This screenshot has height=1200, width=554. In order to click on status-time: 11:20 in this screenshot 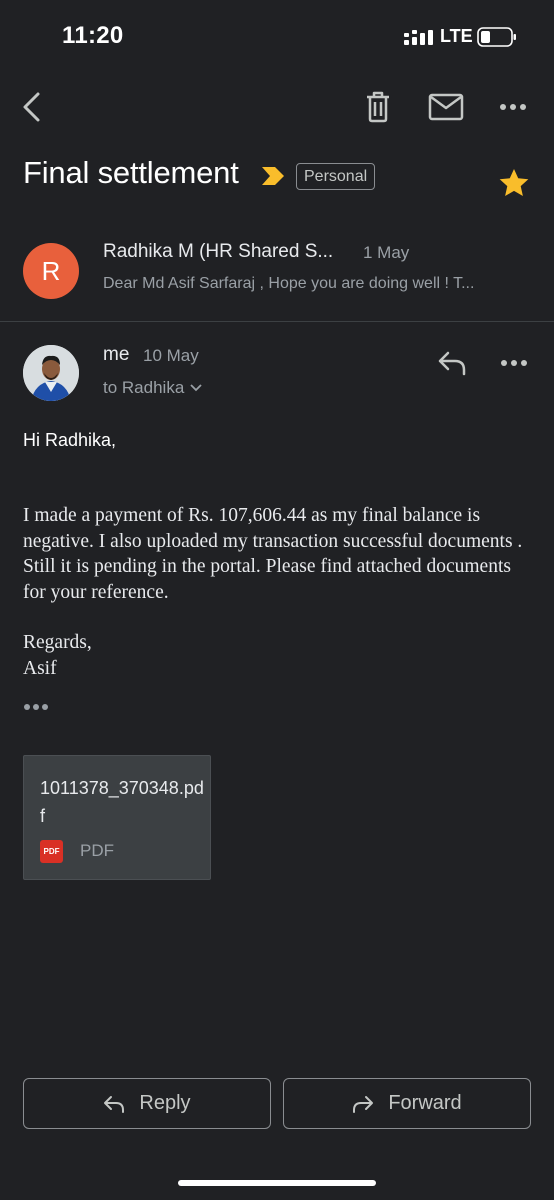, I will do `click(93, 35)`.